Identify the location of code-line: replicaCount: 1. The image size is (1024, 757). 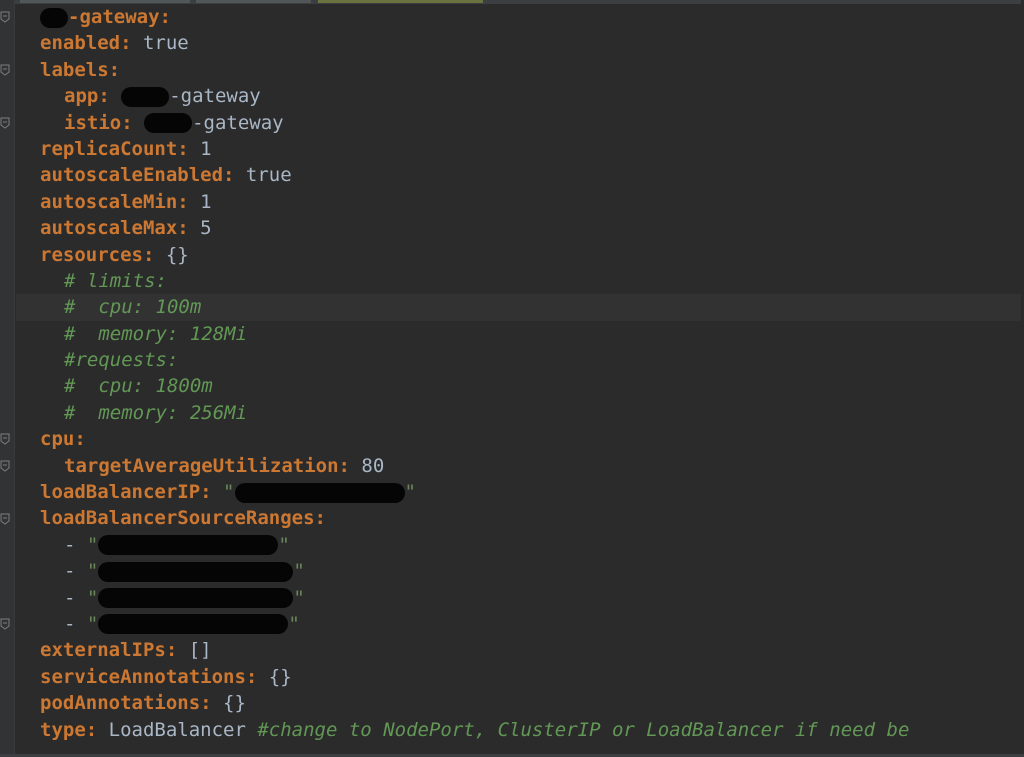
(520, 149).